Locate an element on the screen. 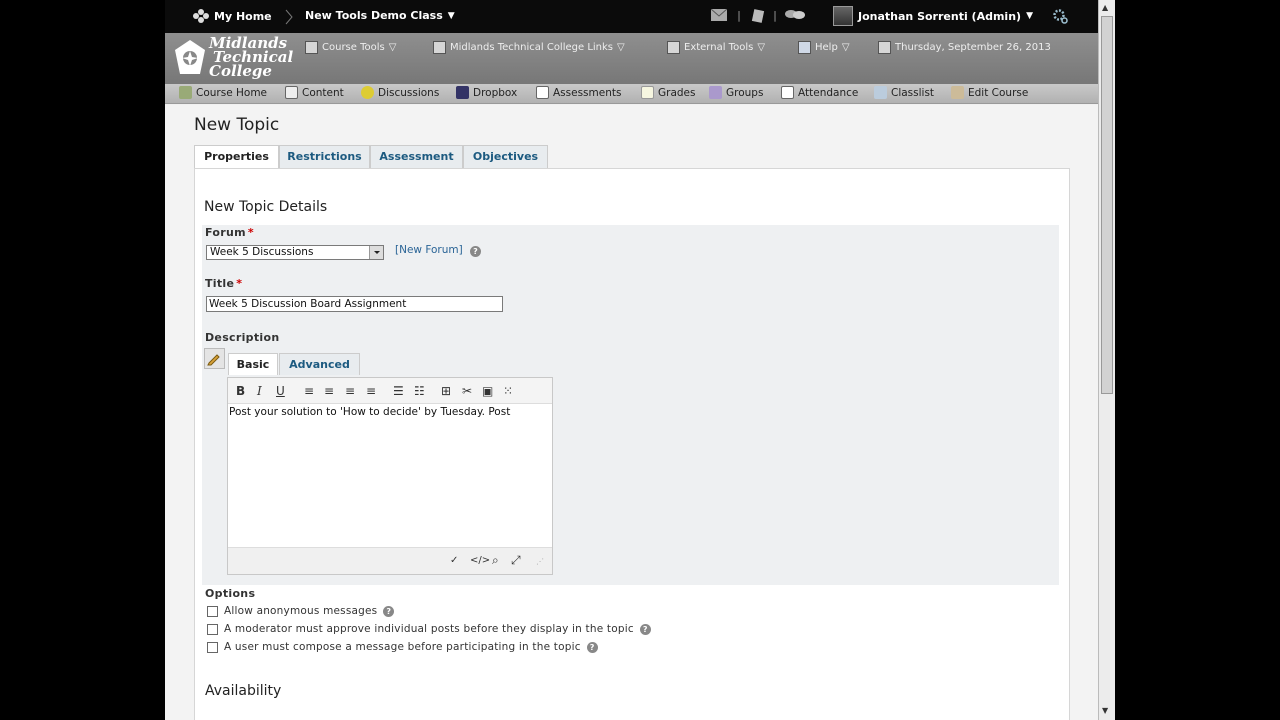  settings-button is located at coordinates (1060, 16).